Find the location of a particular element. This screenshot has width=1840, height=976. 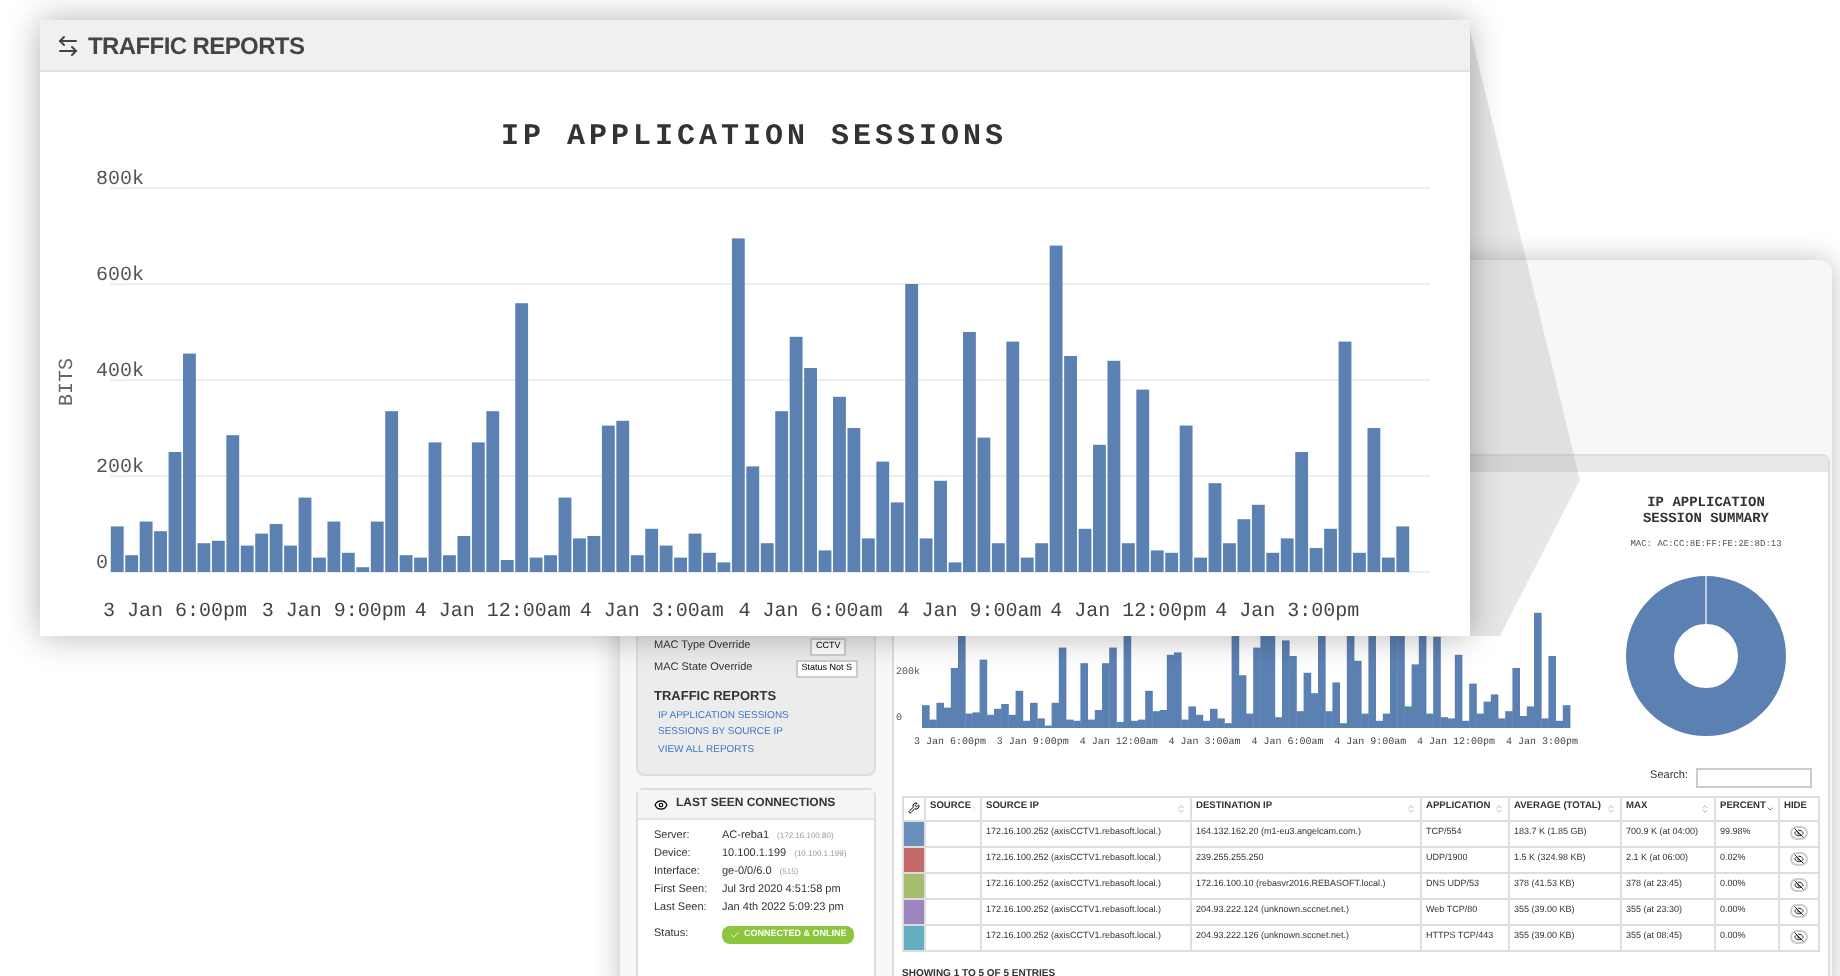

tick-label: 4 Jan 6:00am is located at coordinates (810, 613).